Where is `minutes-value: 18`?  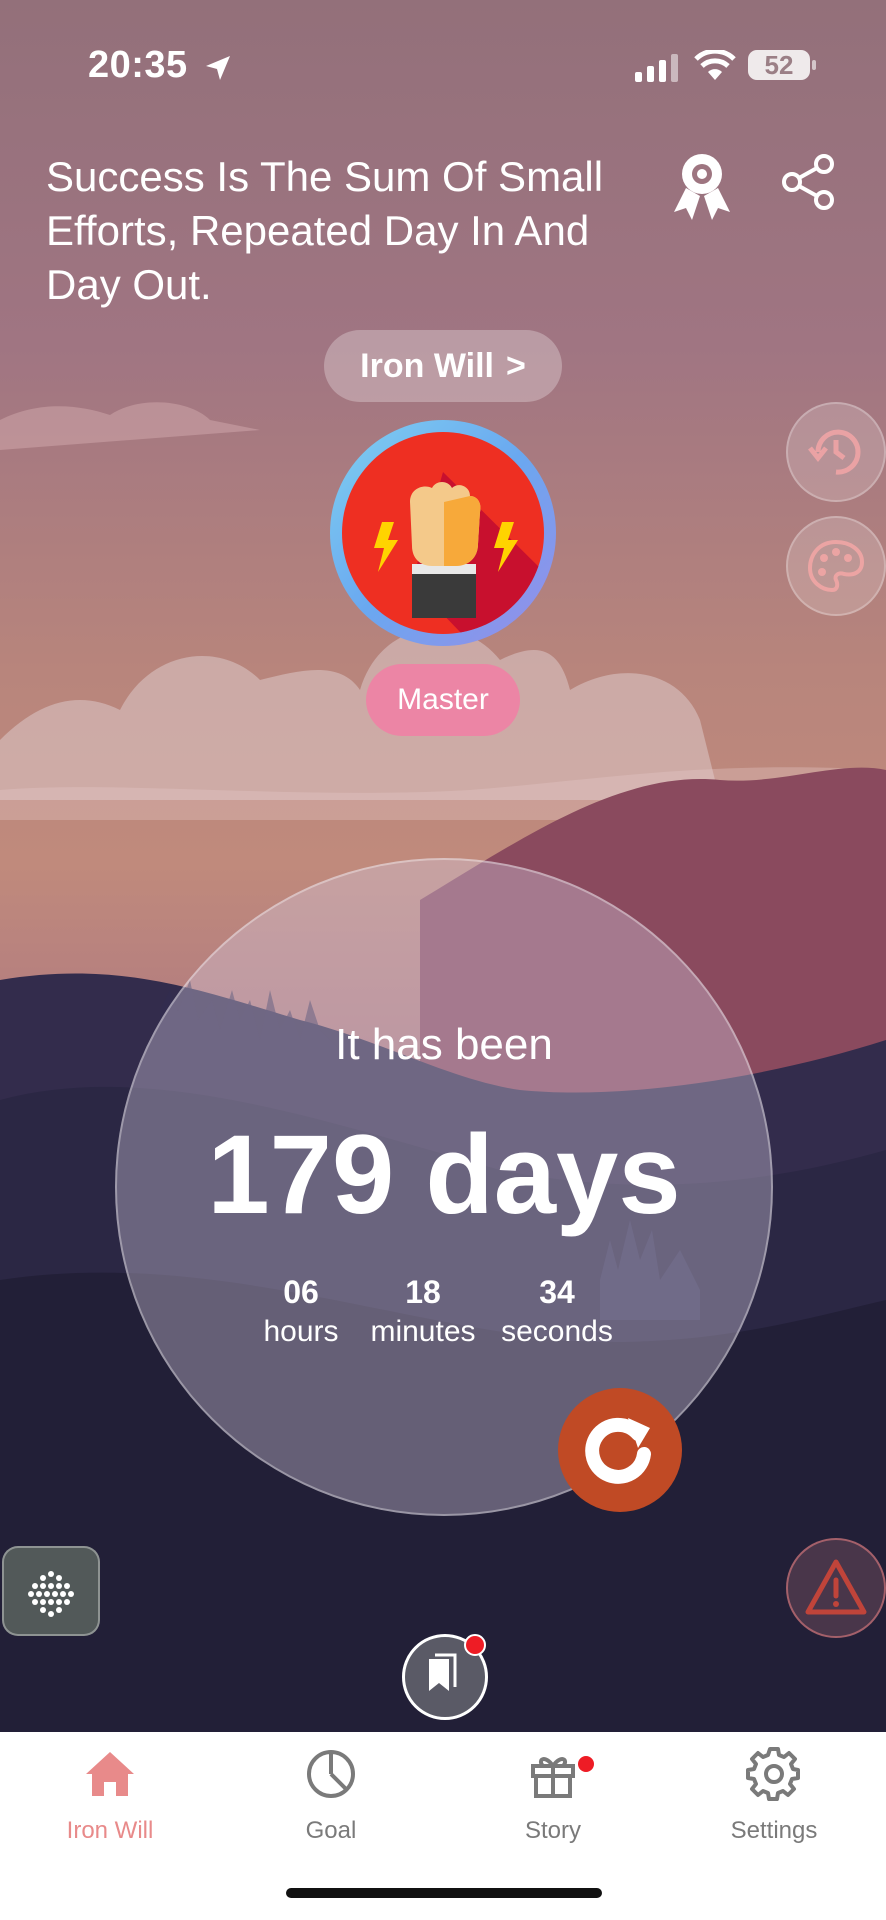
minutes-value: 18 is located at coordinates (423, 1292).